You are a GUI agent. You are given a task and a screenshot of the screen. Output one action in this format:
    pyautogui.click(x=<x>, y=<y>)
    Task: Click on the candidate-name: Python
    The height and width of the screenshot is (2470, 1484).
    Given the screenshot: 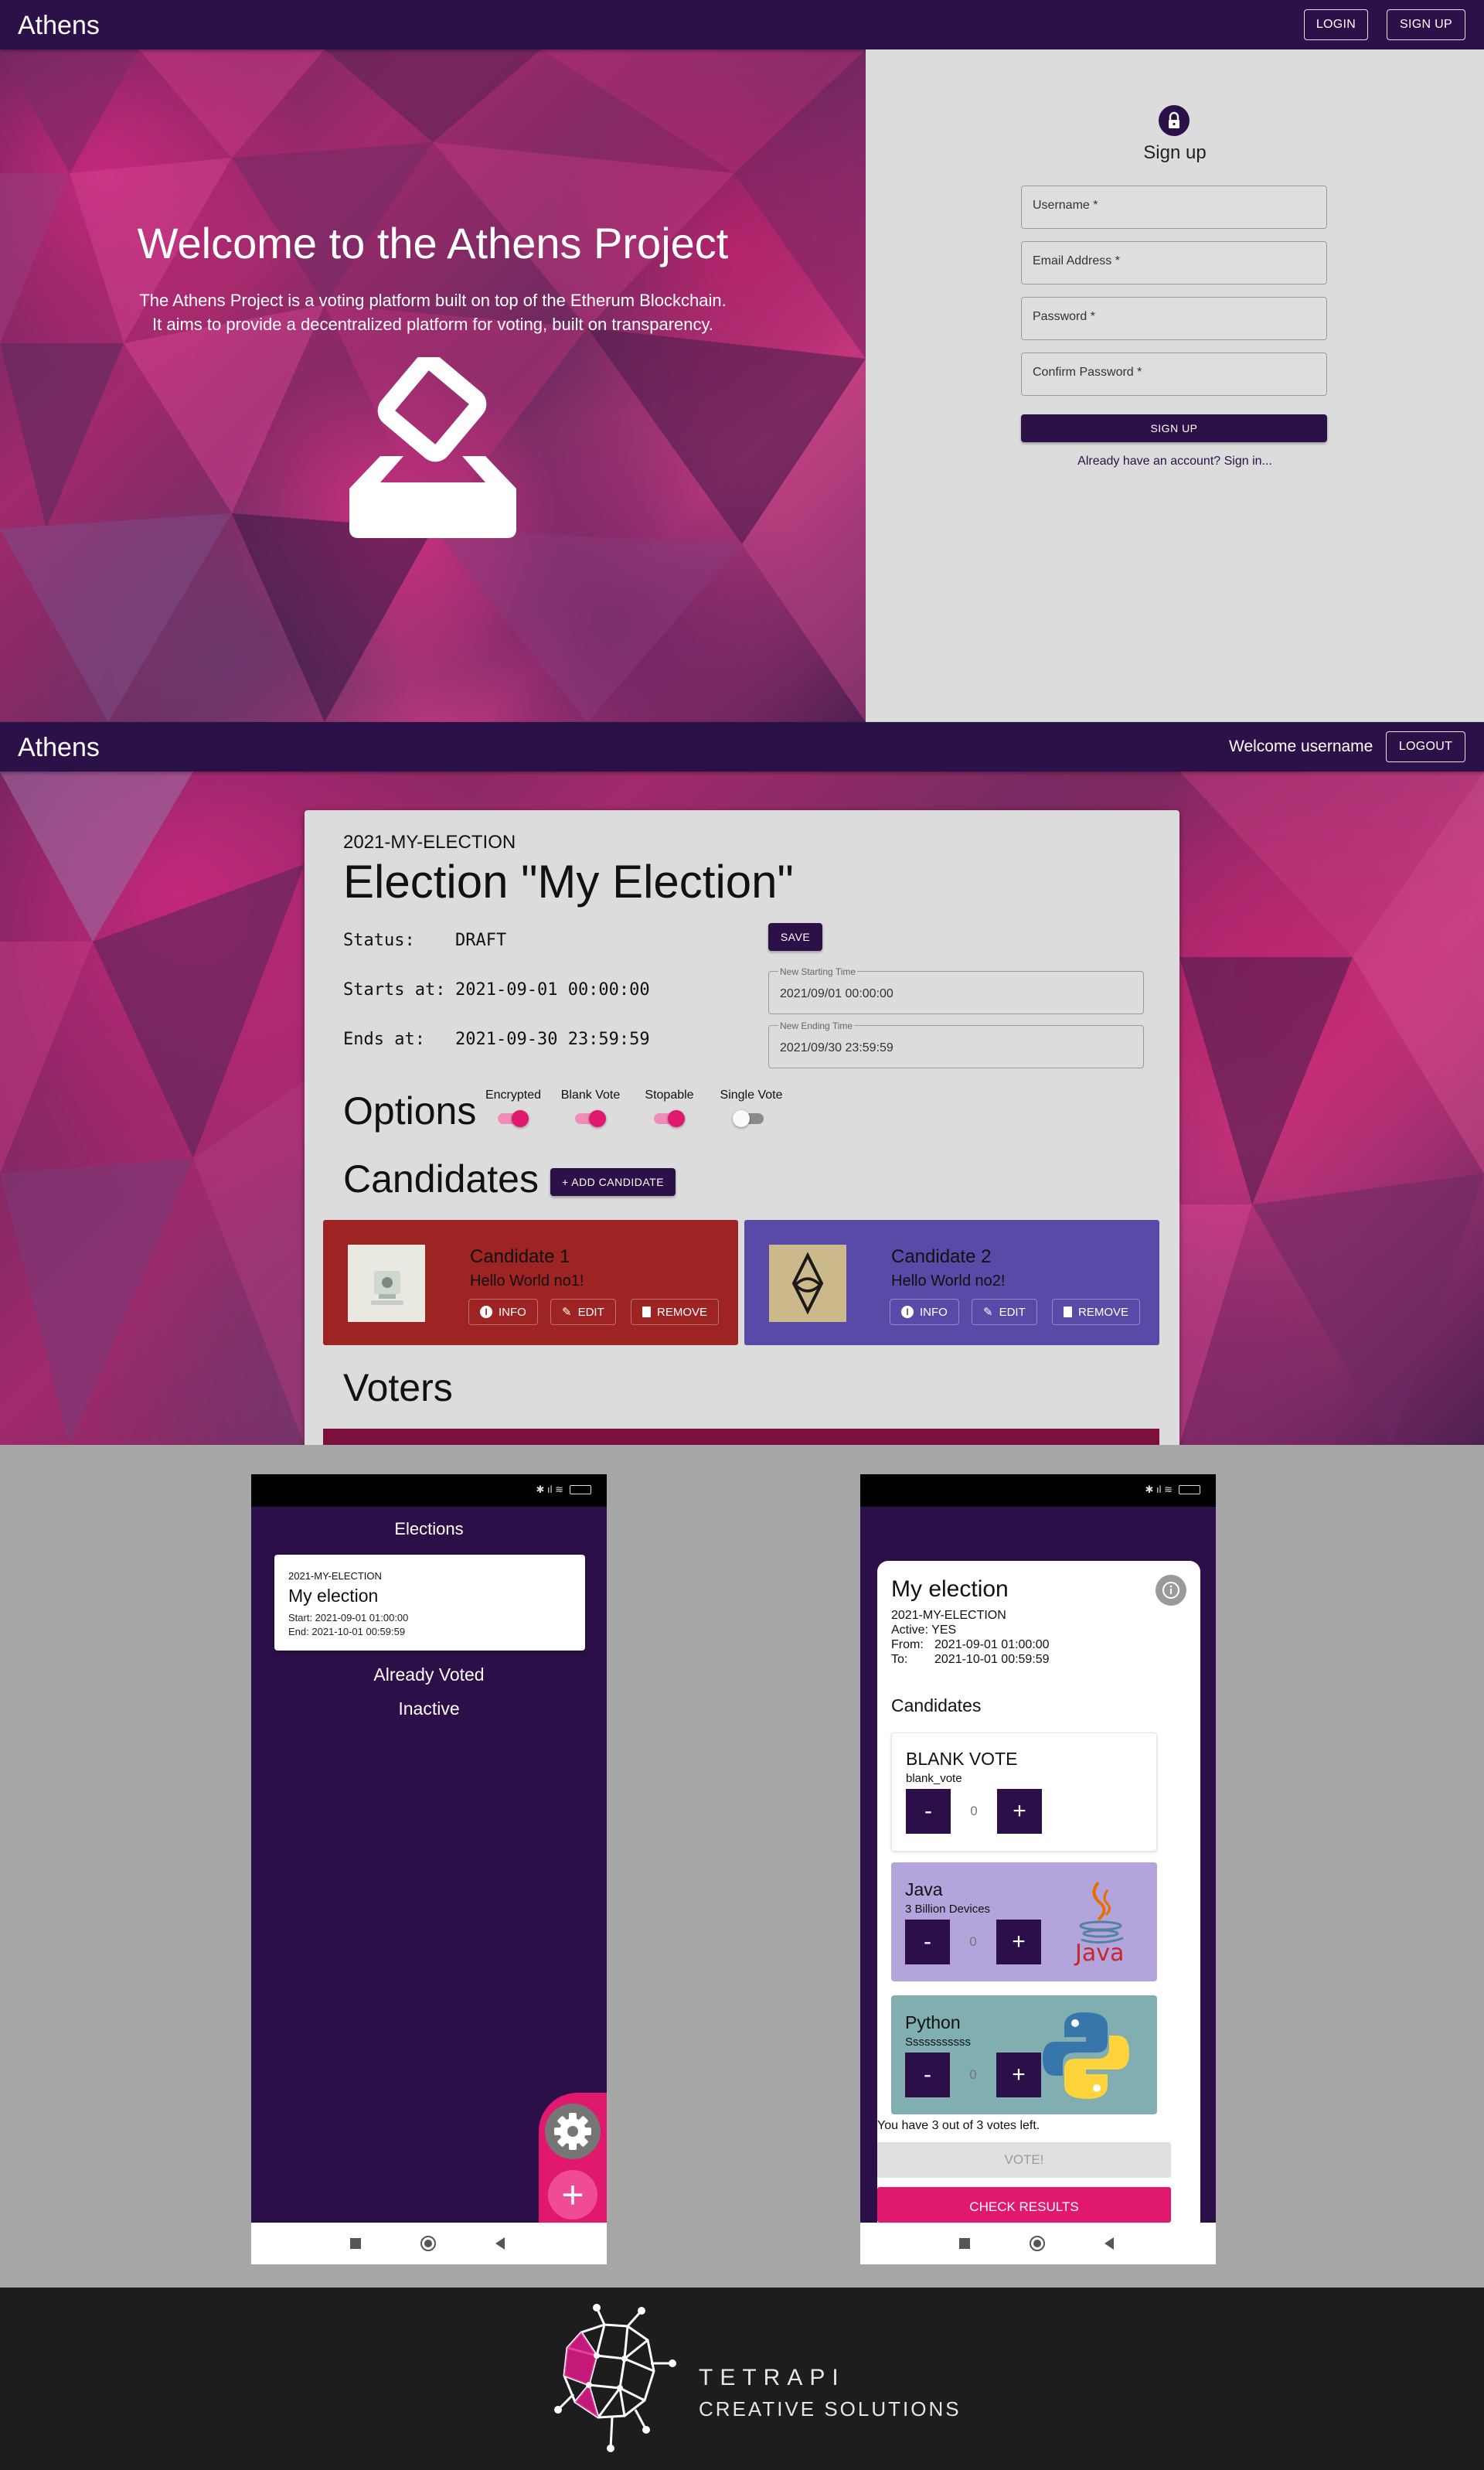 What is the action you would take?
    pyautogui.click(x=933, y=2022)
    